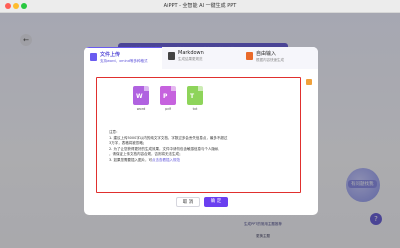 The image size is (400, 248). What do you see at coordinates (110, 55) in the screenshot?
I see `tab-title: 文件上传` at bounding box center [110, 55].